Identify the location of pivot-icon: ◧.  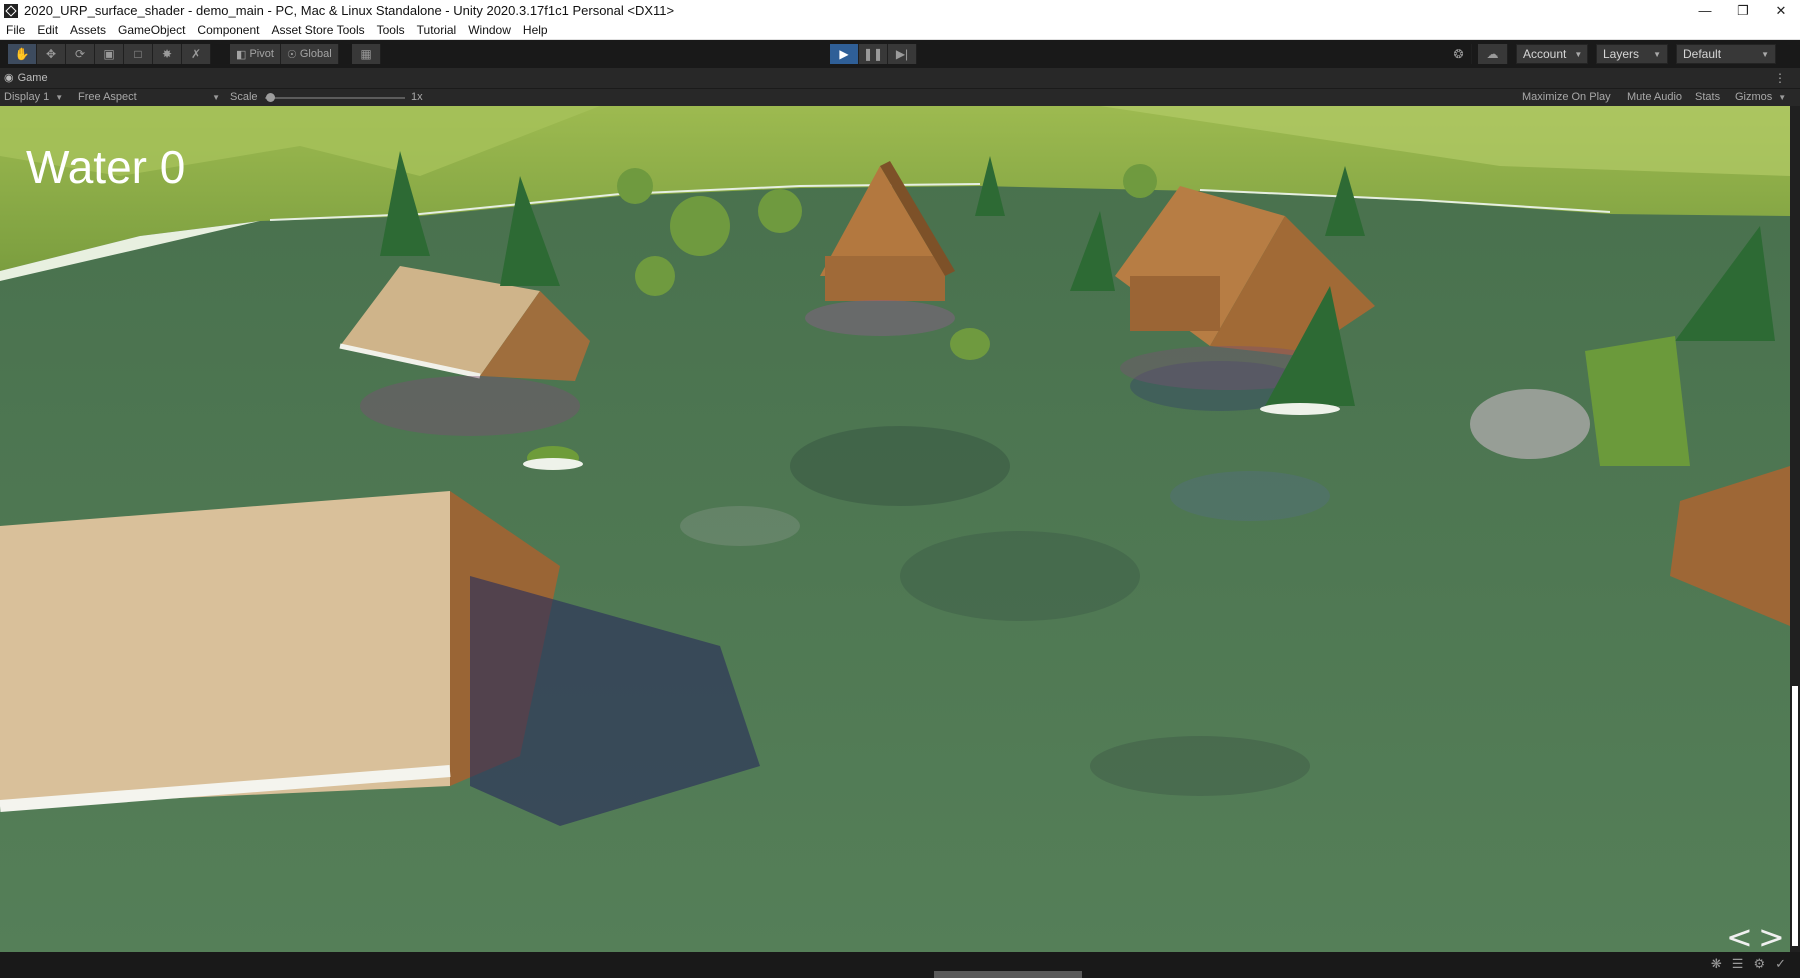
(241, 54).